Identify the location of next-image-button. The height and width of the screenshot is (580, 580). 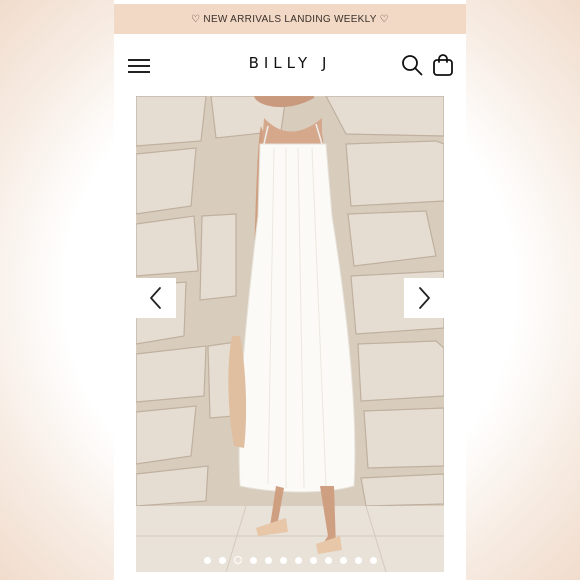
(424, 298).